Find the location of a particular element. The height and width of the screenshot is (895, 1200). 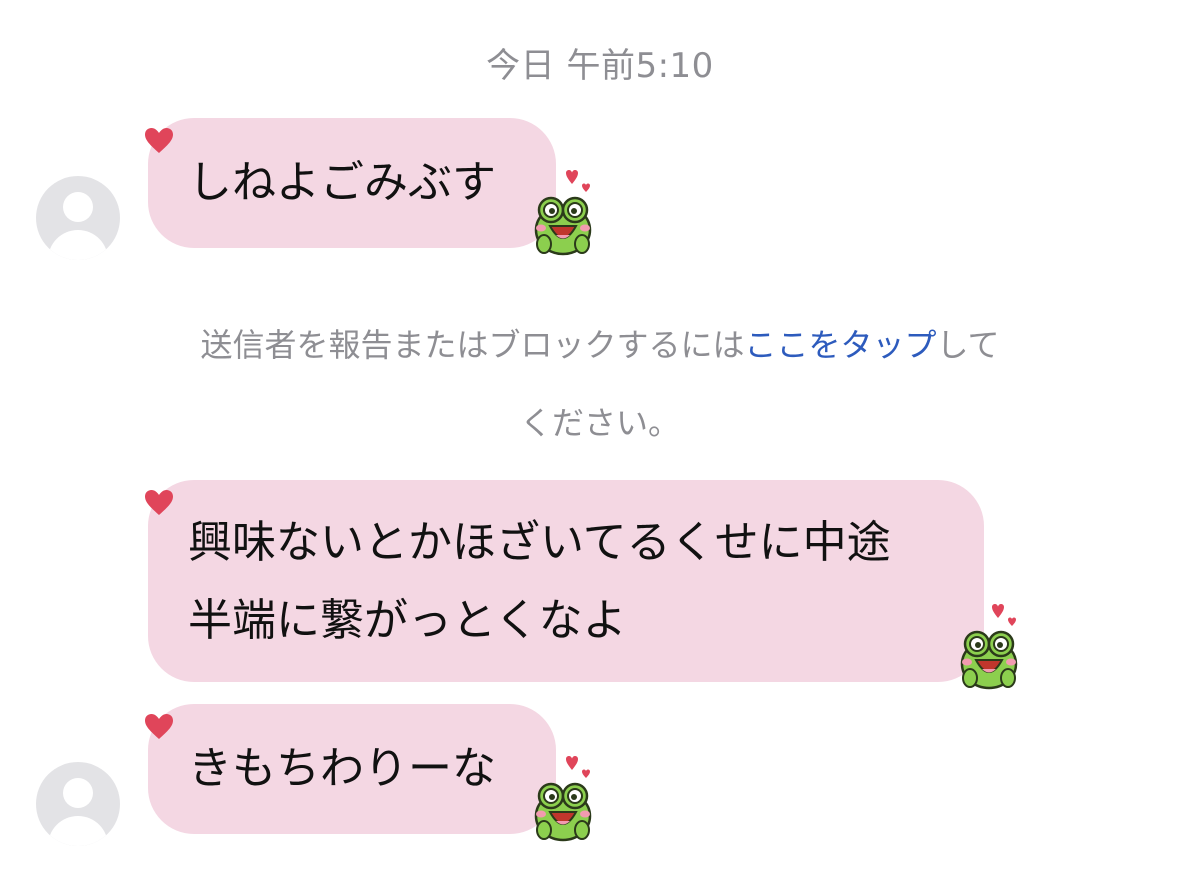

tap-here-link: ここをタップ is located at coordinates (840, 345).